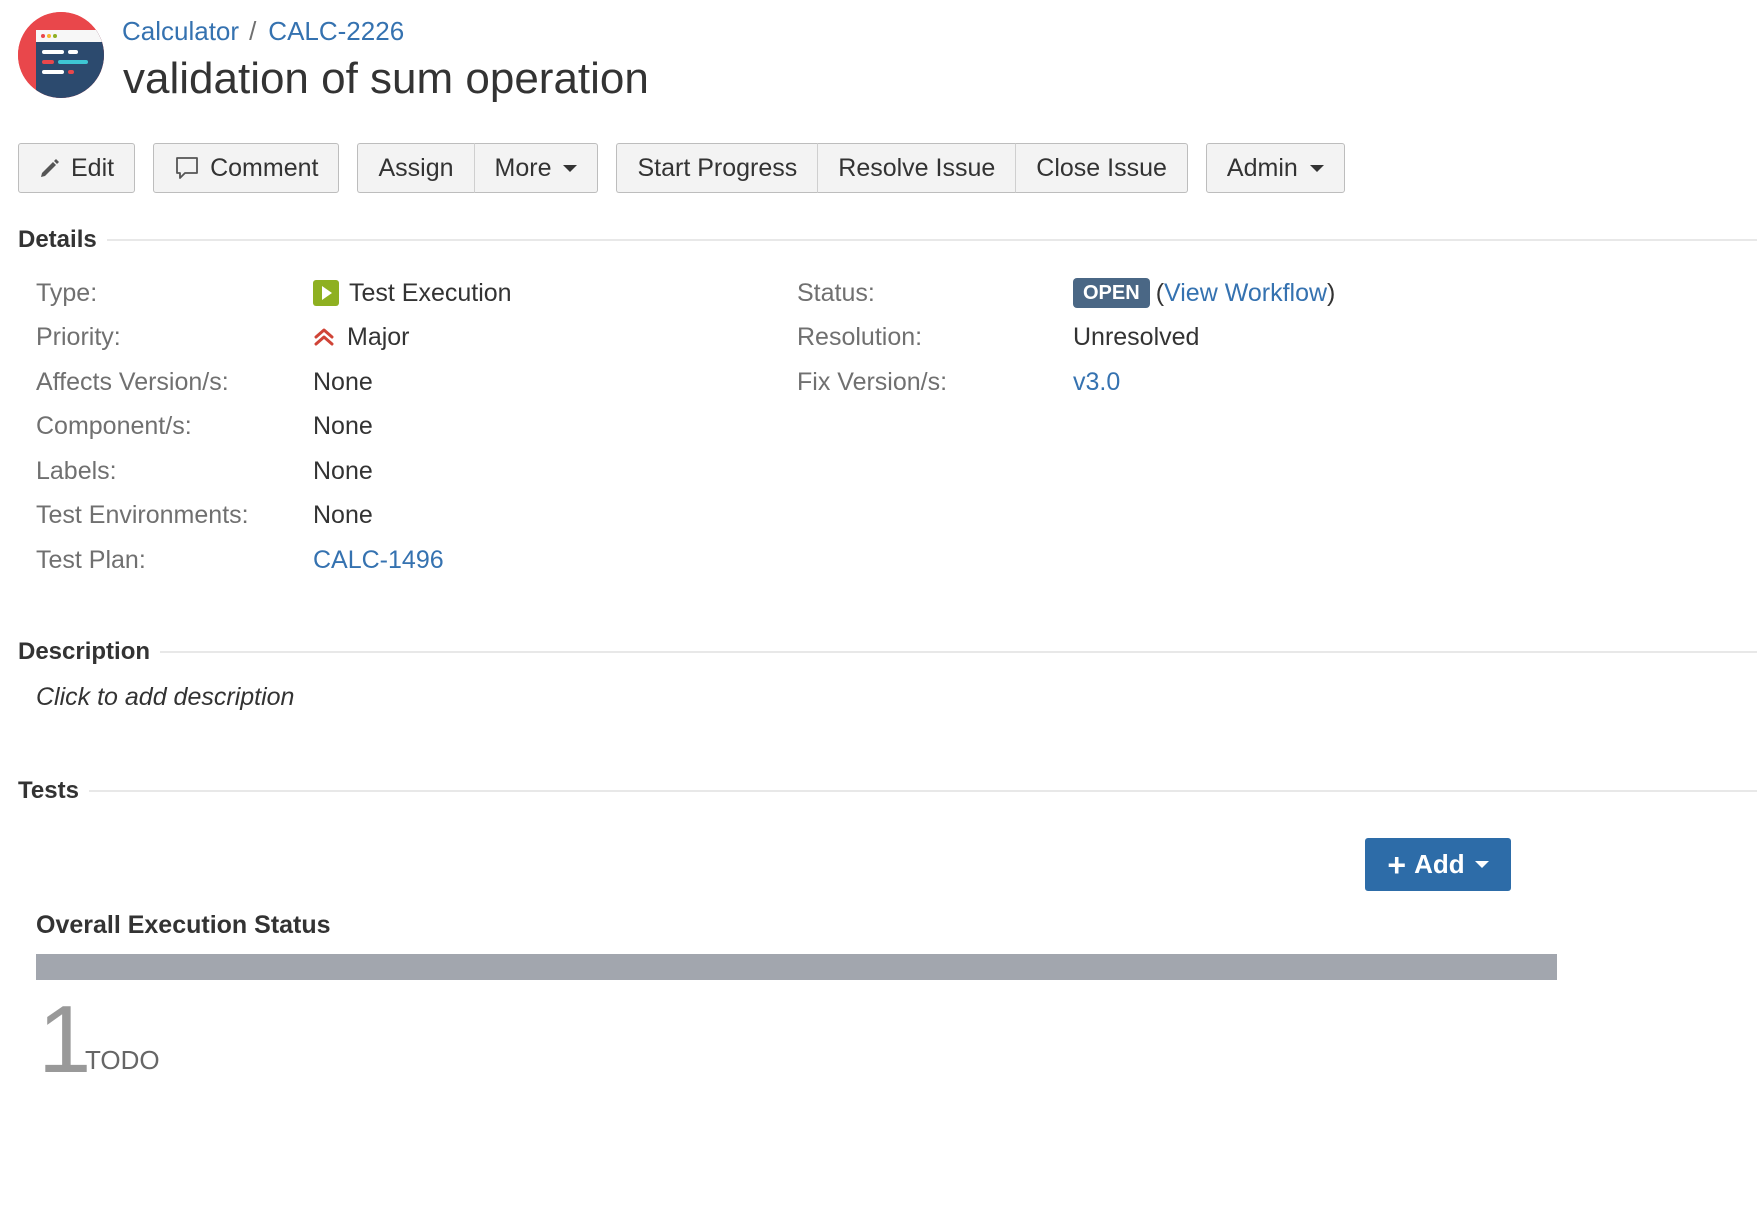 Image resolution: width=1760 pixels, height=1222 pixels. What do you see at coordinates (50, 168) in the screenshot?
I see `pencil-icon` at bounding box center [50, 168].